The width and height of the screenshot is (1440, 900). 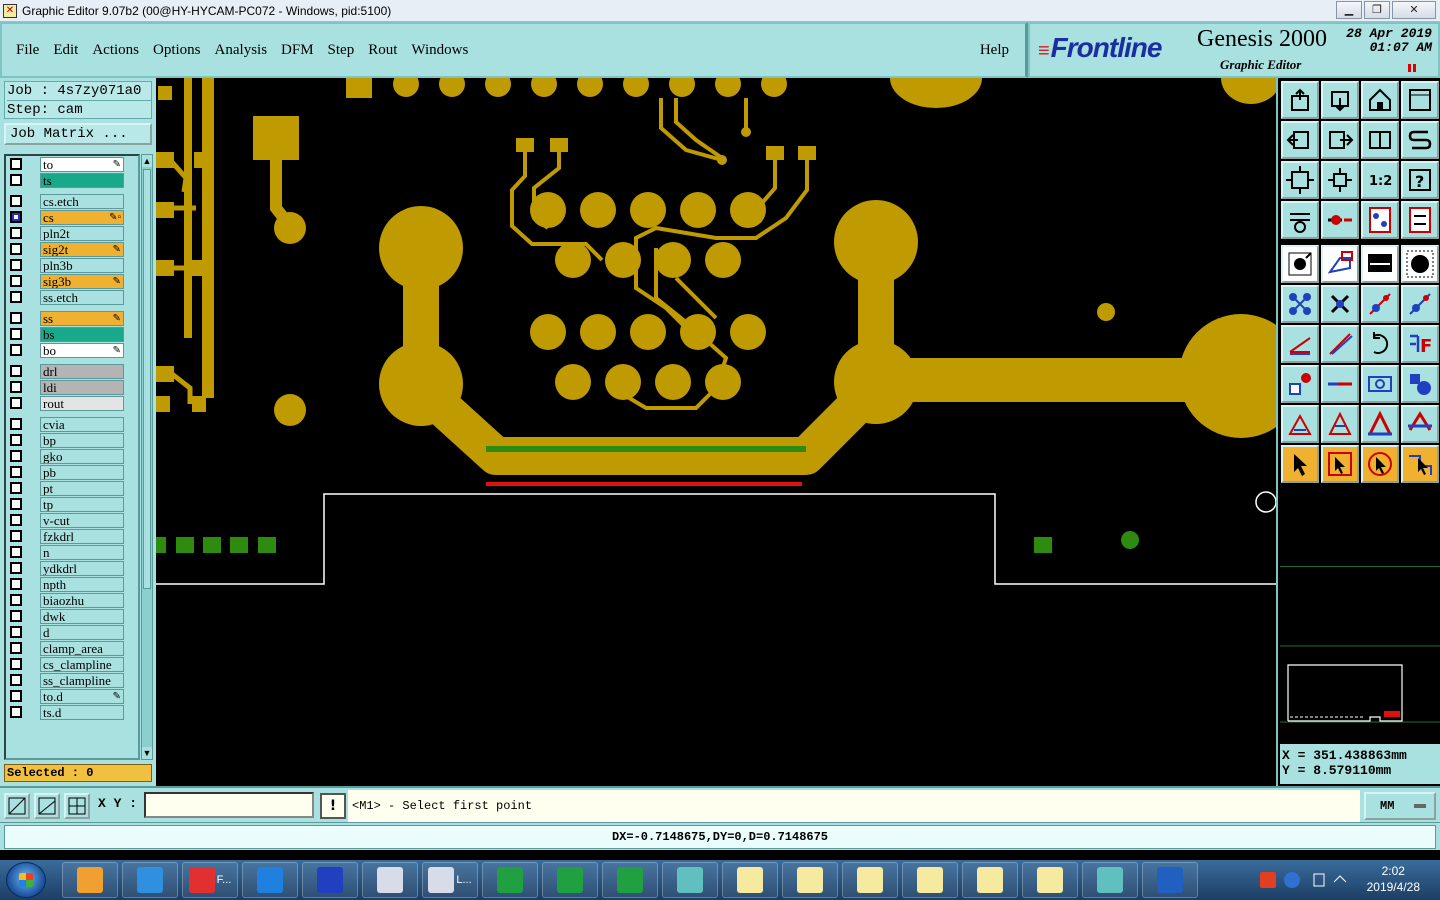 I want to click on layer-name: drl, so click(x=82, y=371).